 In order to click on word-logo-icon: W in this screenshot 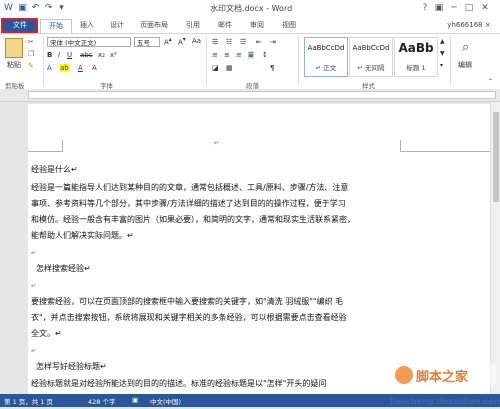, I will do `click(8, 8)`.